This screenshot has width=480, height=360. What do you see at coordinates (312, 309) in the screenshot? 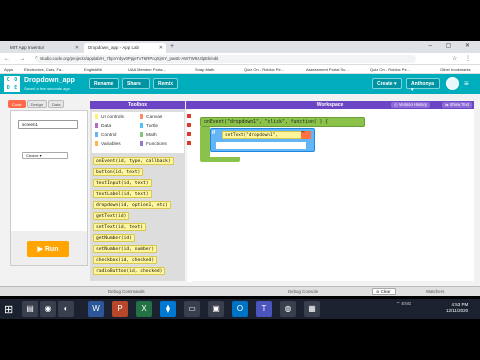
I see `store-icon: ▦` at bounding box center [312, 309].